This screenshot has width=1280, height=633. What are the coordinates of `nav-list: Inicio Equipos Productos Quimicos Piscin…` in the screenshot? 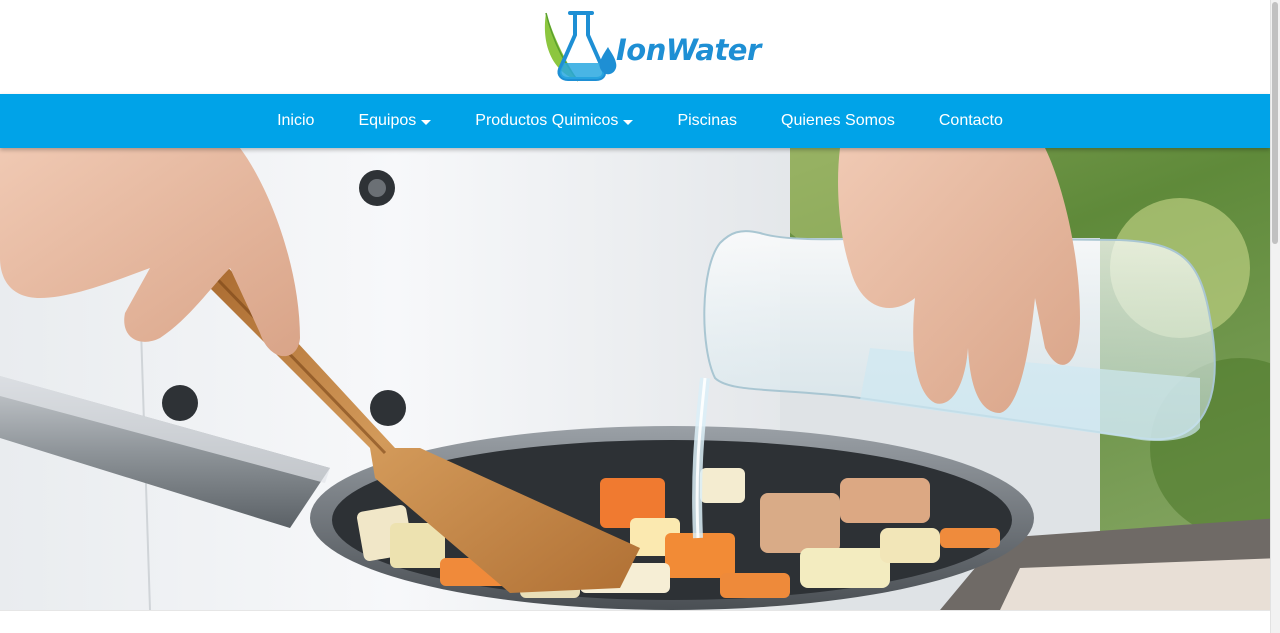 It's located at (635, 121).